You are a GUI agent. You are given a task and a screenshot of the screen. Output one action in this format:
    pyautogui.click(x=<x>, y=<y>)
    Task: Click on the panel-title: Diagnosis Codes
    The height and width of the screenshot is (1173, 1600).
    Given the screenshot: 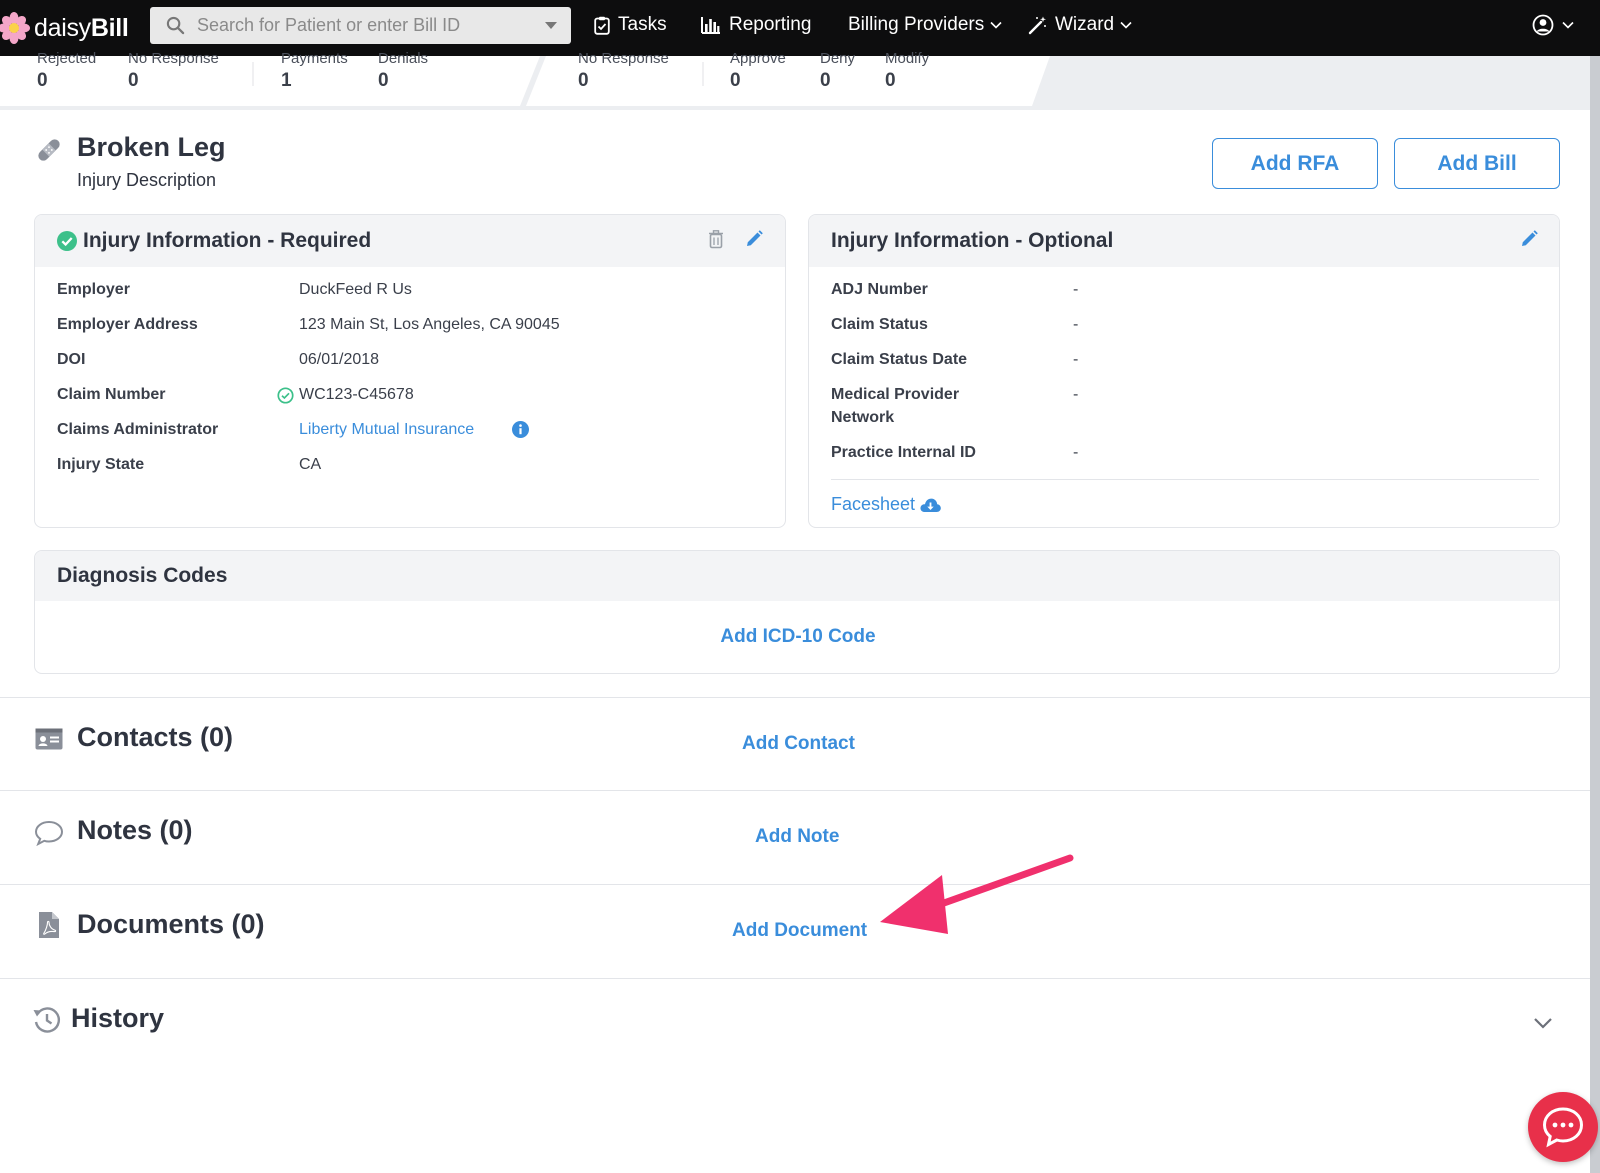 What is the action you would take?
    pyautogui.click(x=142, y=575)
    